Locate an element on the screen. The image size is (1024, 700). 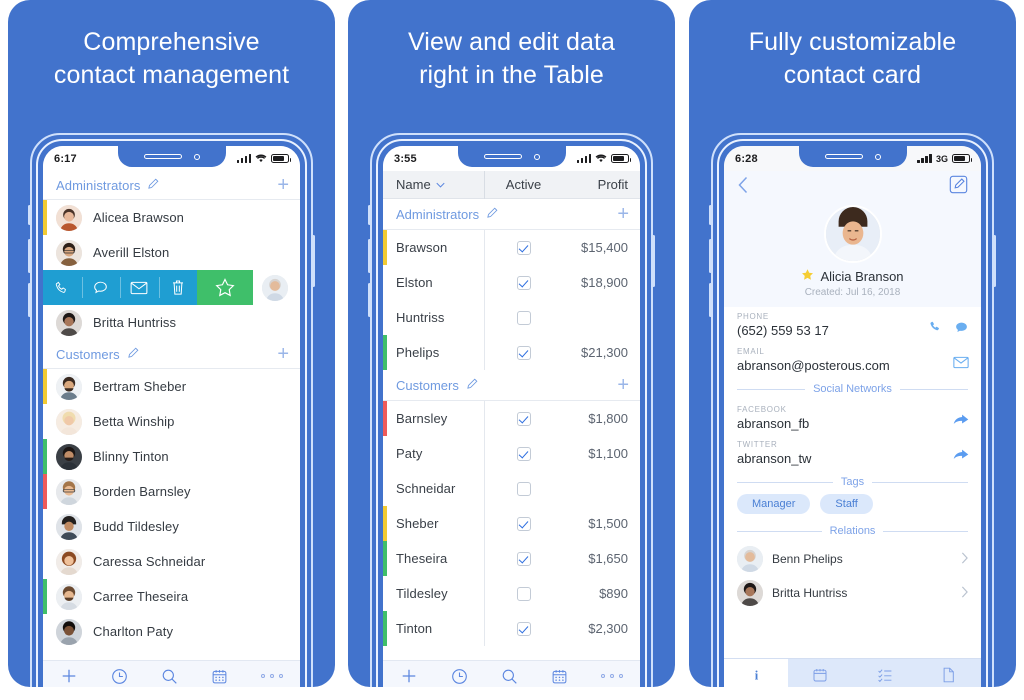
table-row: Elston $18,900 is located at coordinates (511, 282).